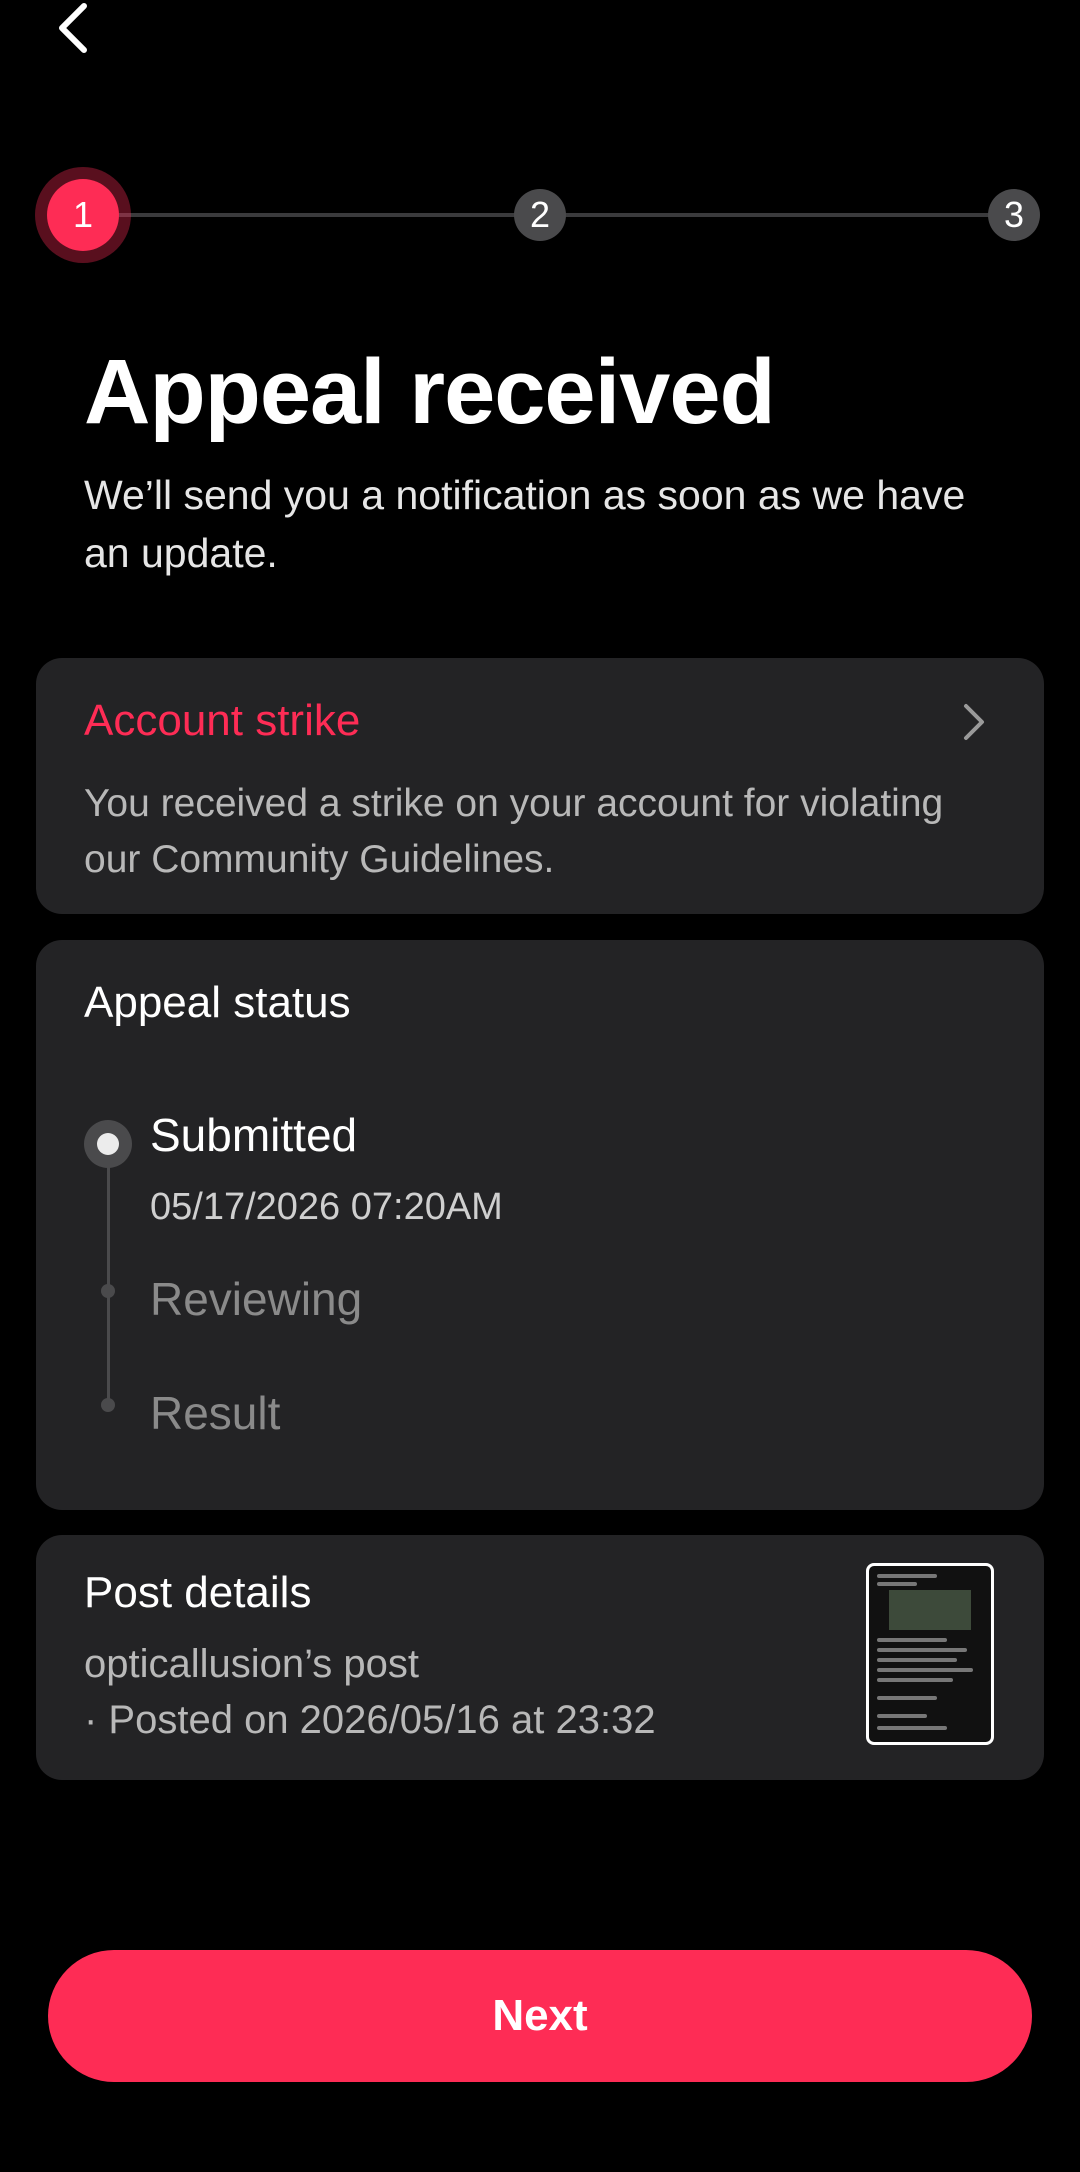 This screenshot has width=1080, height=2172. Describe the element at coordinates (570, 215) in the screenshot. I see `stepper-track` at that location.